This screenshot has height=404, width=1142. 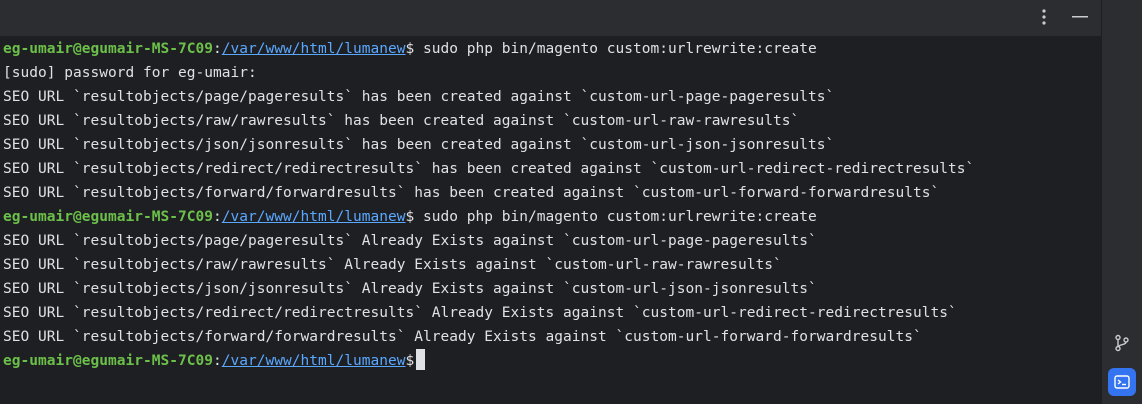 I want to click on right-tool-sidebar, so click(x=1121, y=202).